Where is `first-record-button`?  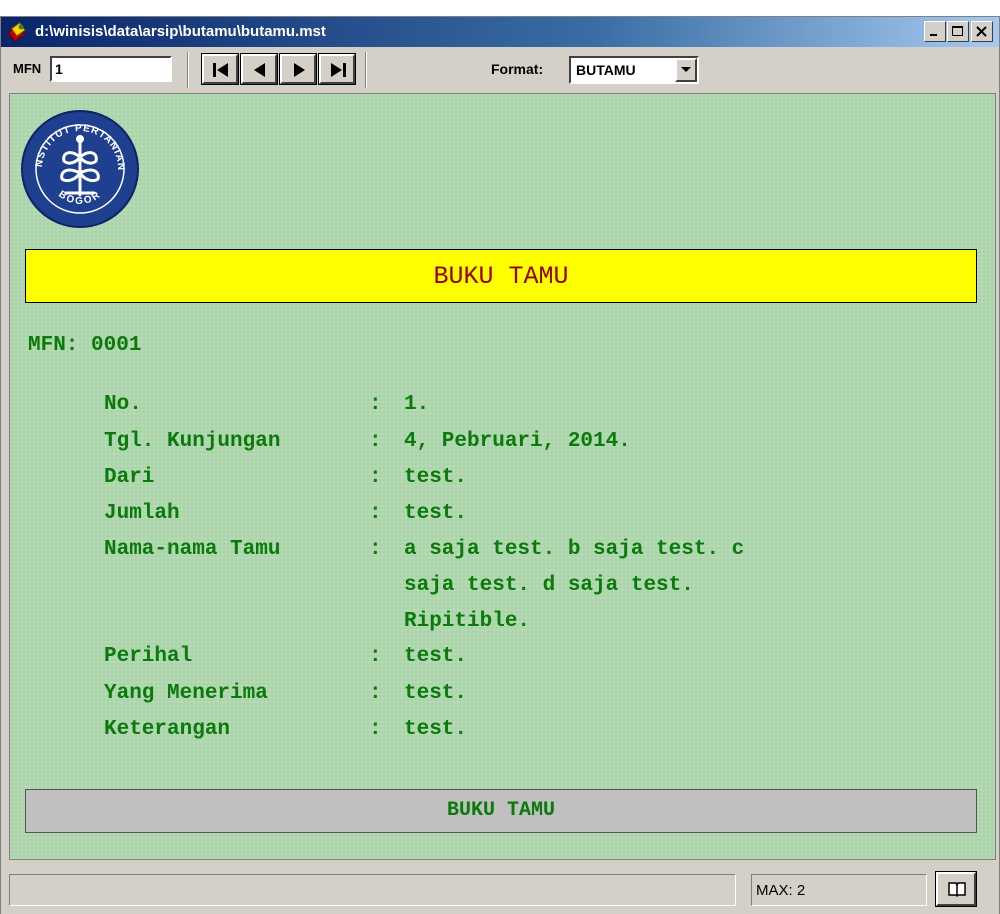
first-record-button is located at coordinates (220, 69).